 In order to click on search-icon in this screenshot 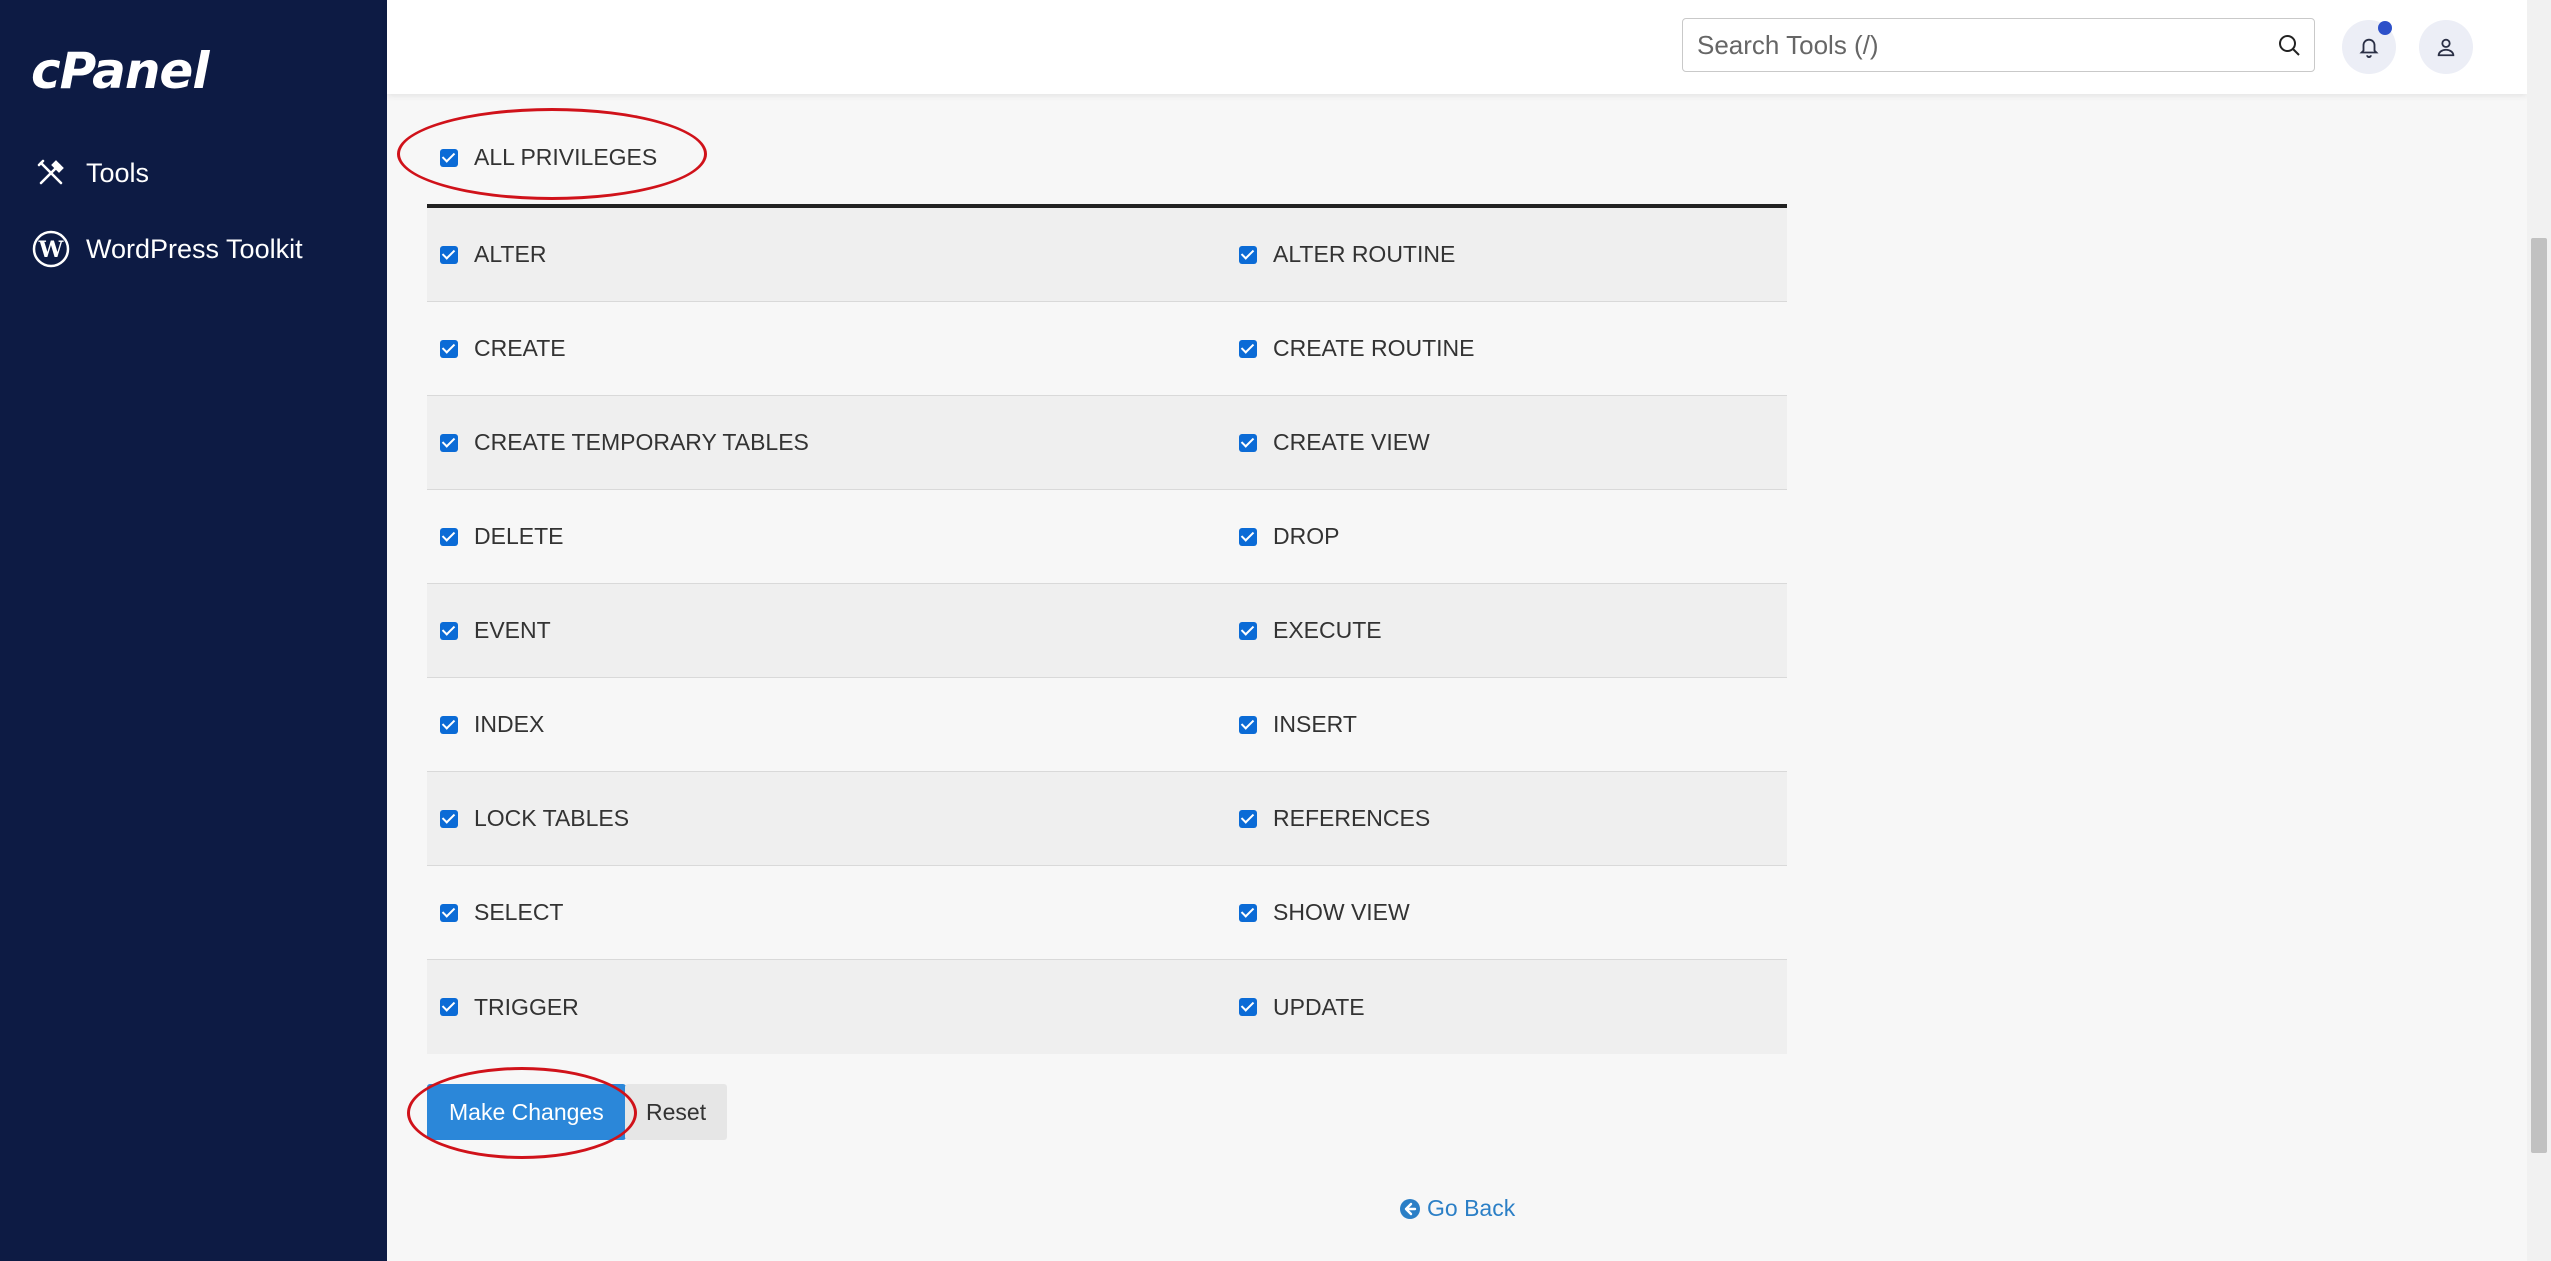, I will do `click(2289, 45)`.